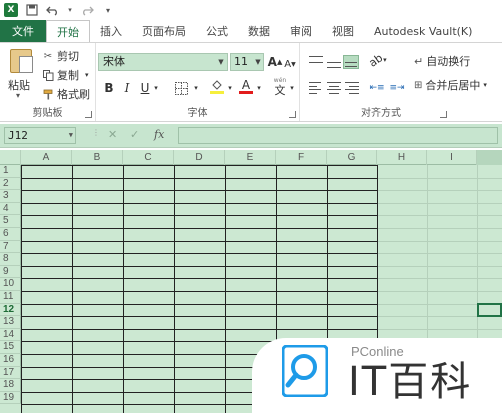 The width and height of the screenshot is (502, 413). Describe the element at coordinates (452, 157) in the screenshot. I see `column-header: I` at that location.